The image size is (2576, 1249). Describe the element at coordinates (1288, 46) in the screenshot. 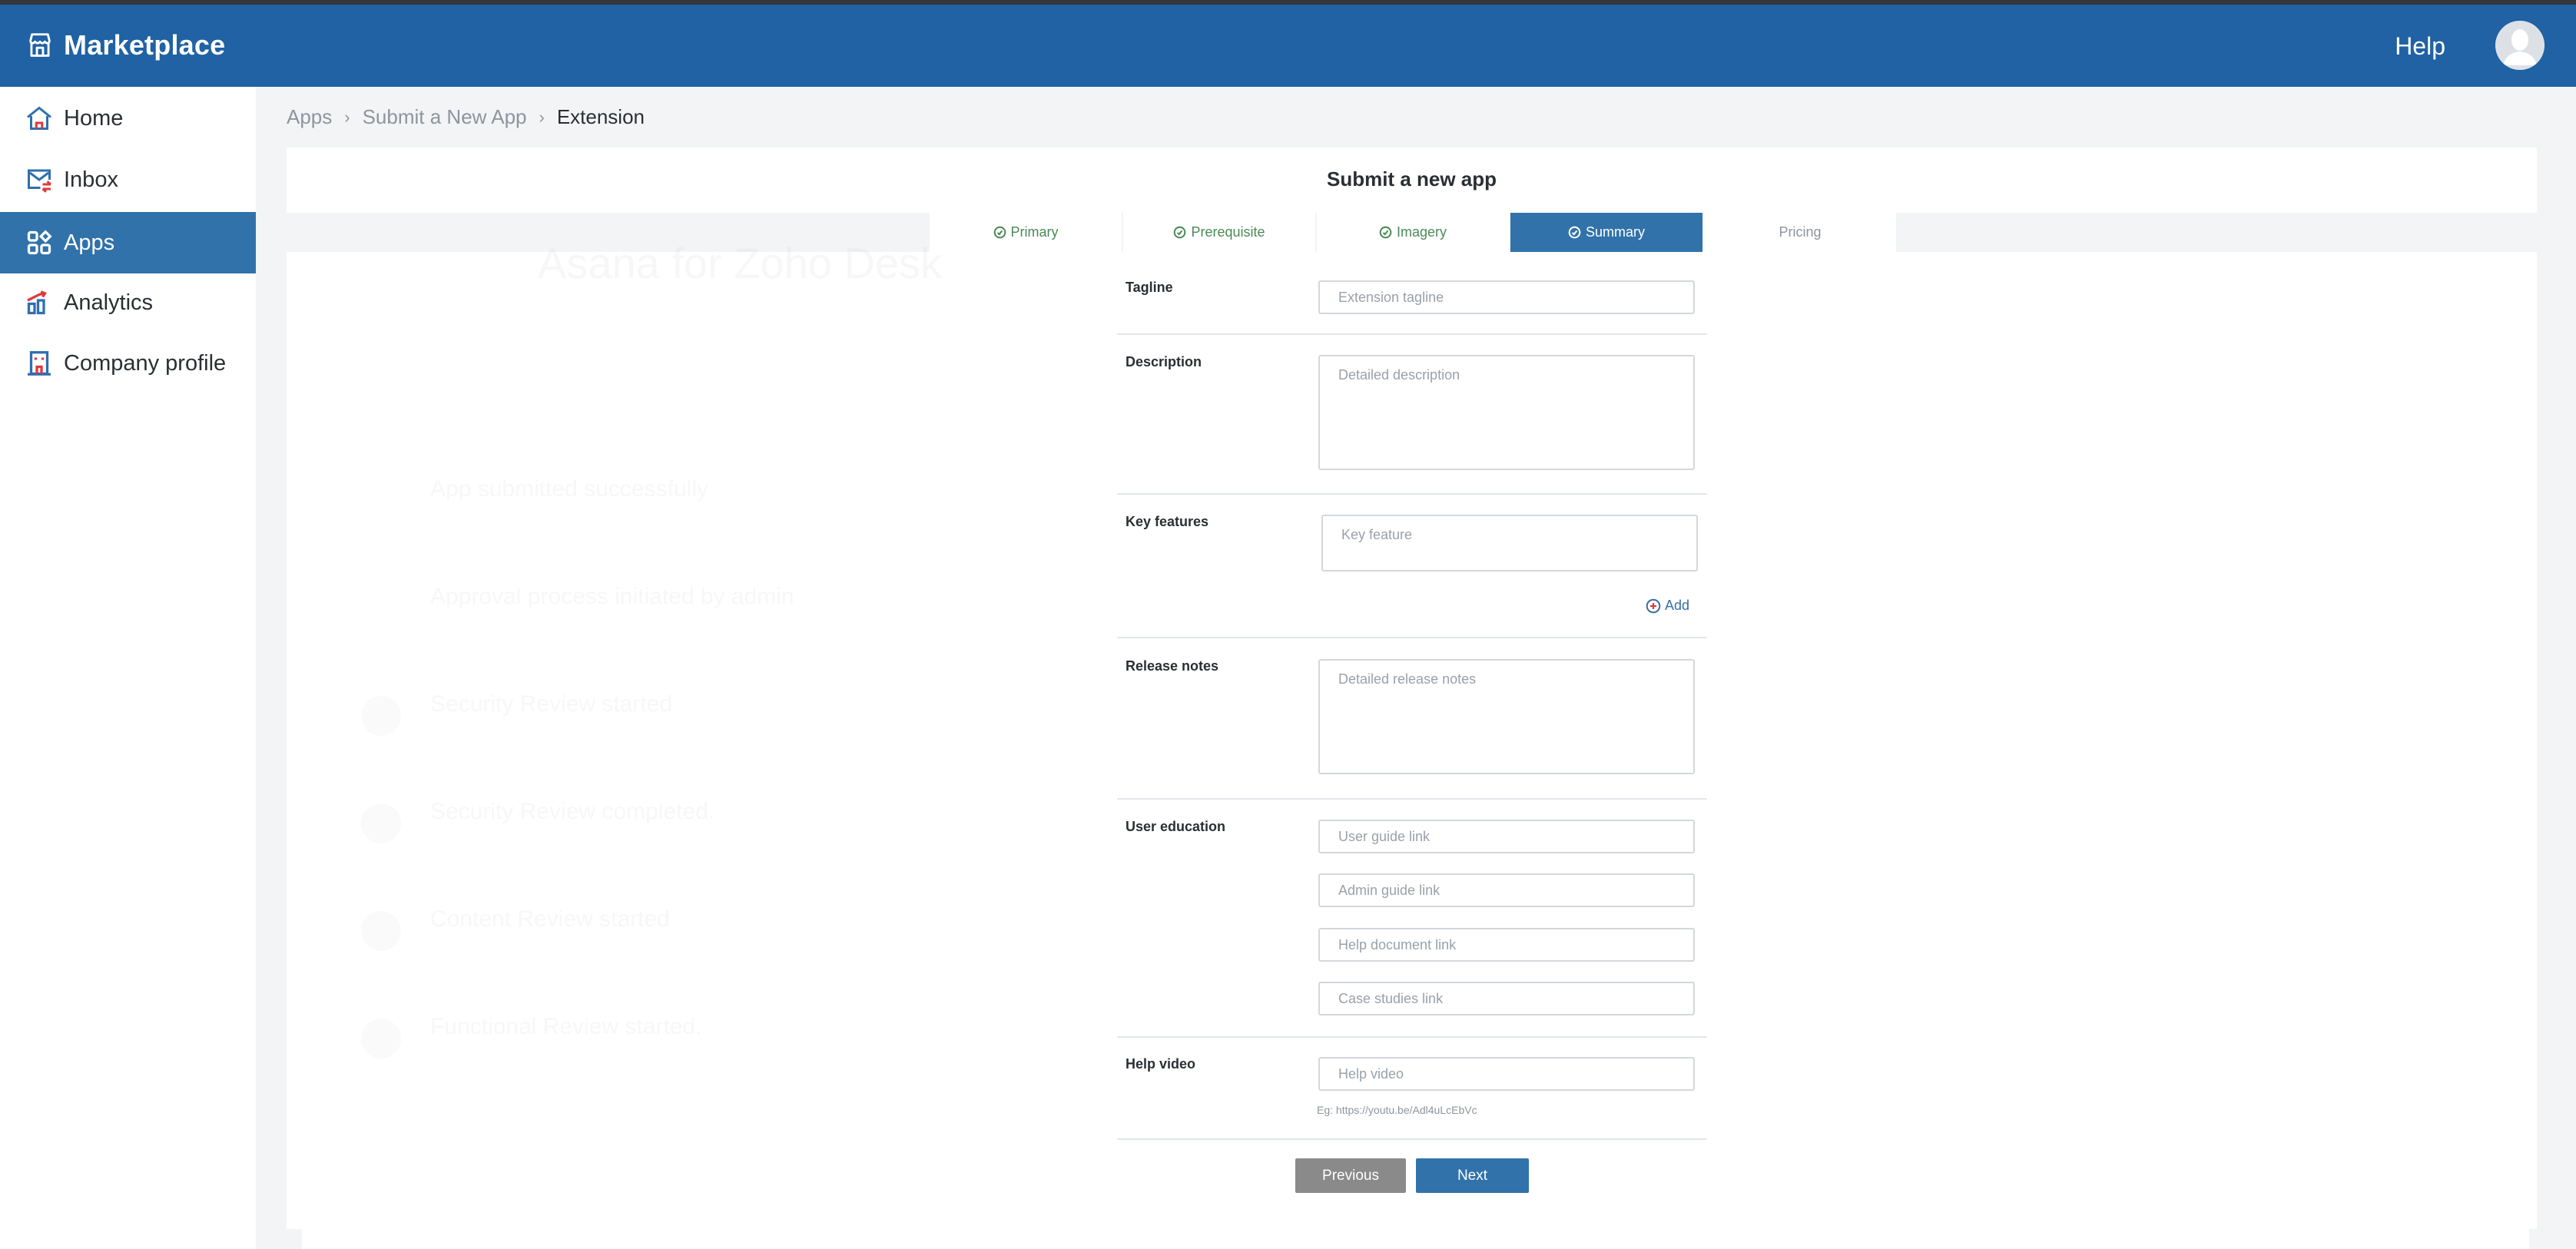

I see `app-header: Marketplace Help` at that location.